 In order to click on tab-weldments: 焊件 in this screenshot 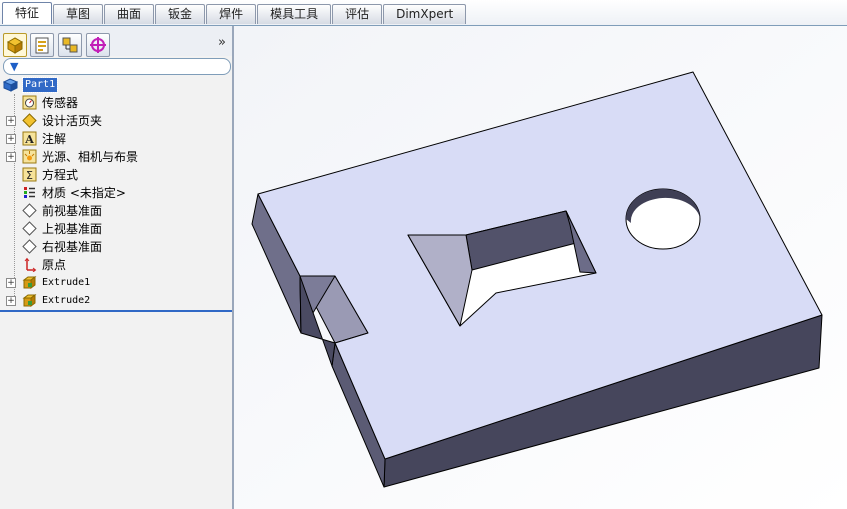, I will do `click(231, 14)`.